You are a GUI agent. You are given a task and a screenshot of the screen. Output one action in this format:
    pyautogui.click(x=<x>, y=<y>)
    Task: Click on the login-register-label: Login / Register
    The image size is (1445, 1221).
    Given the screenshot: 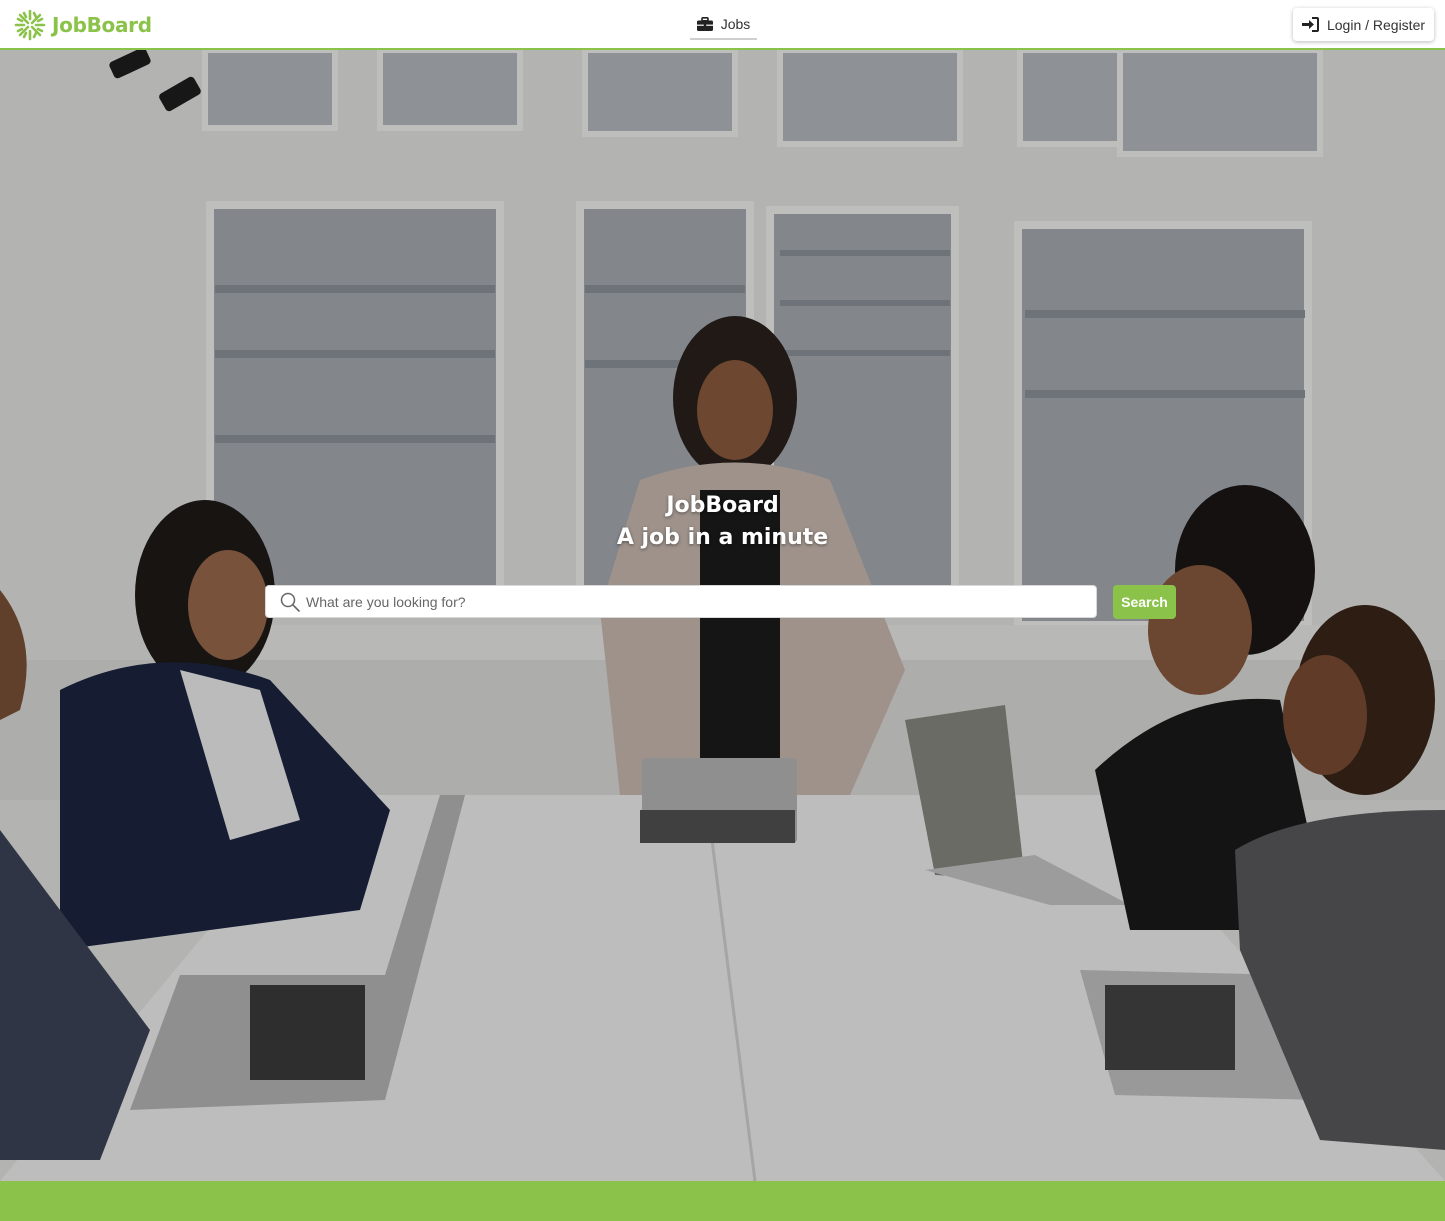 What is the action you would take?
    pyautogui.click(x=1376, y=24)
    